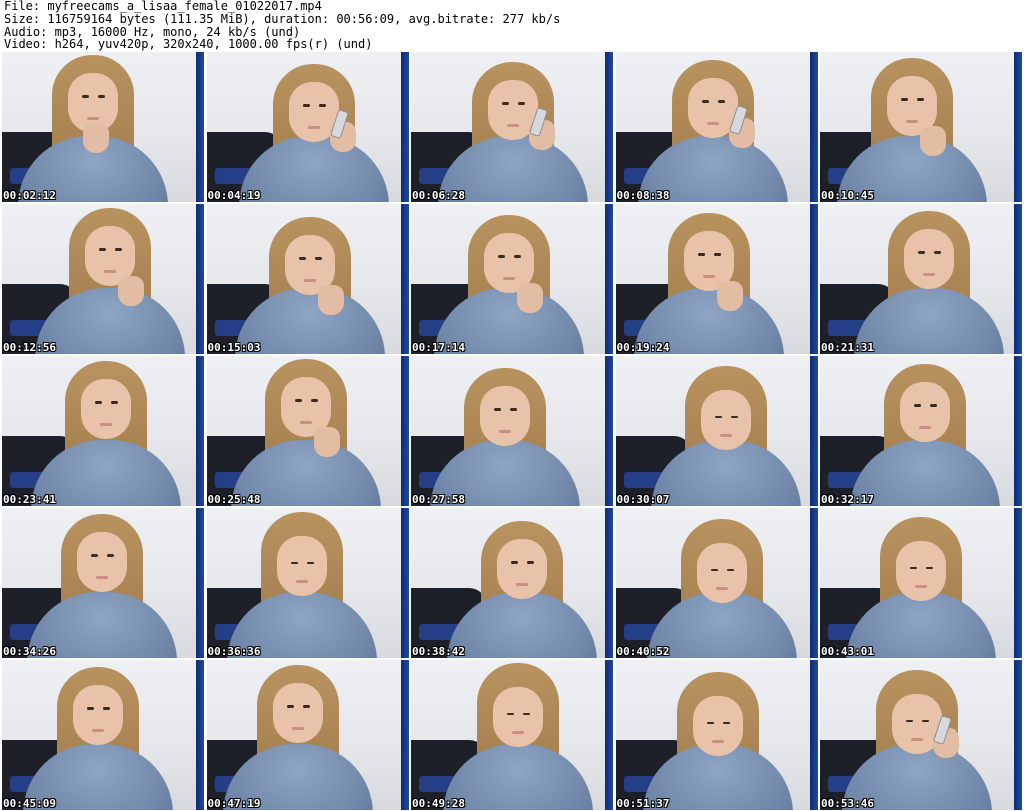 The width and height of the screenshot is (1024, 811). I want to click on video-thumbnail: 00:40:52, so click(716, 583).